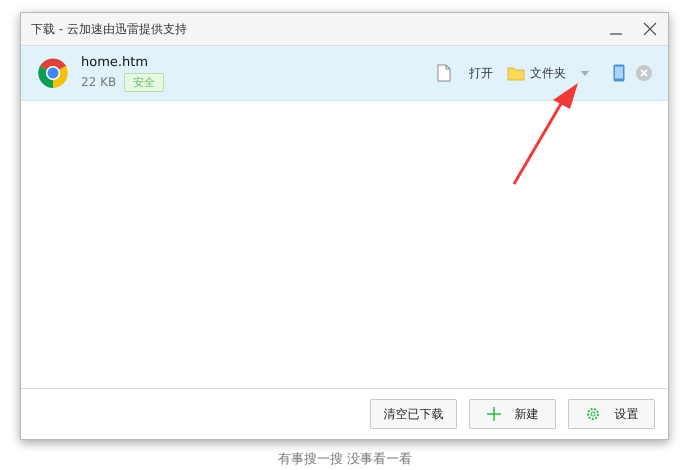 The image size is (690, 470). I want to click on safe-badge: 安全, so click(144, 82).